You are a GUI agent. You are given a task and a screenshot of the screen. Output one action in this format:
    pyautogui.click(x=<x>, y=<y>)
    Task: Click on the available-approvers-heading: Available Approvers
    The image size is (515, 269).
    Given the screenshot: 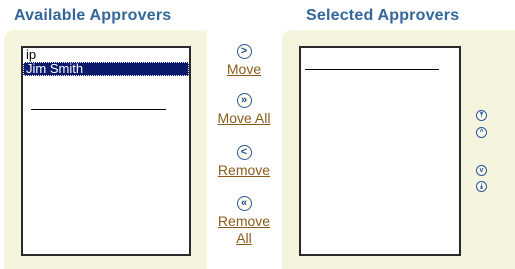 What is the action you would take?
    pyautogui.click(x=93, y=15)
    